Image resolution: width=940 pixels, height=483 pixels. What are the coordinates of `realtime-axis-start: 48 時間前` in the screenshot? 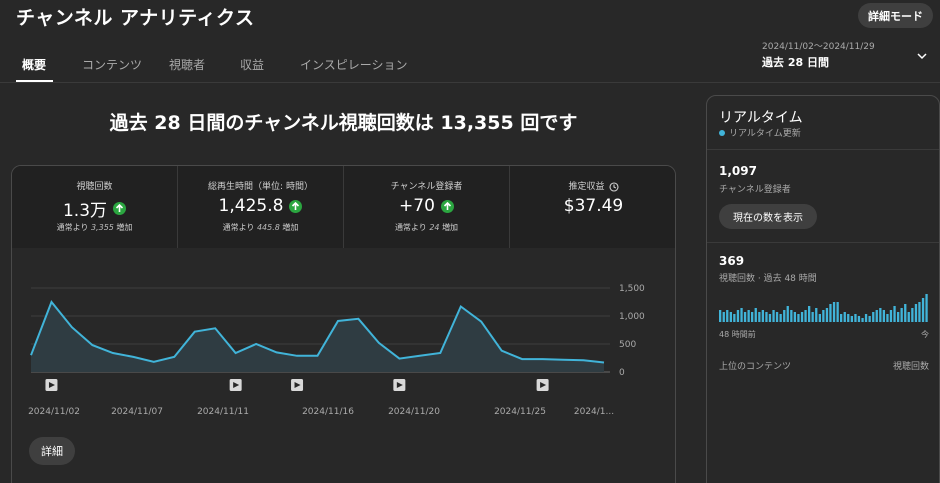 It's located at (737, 334).